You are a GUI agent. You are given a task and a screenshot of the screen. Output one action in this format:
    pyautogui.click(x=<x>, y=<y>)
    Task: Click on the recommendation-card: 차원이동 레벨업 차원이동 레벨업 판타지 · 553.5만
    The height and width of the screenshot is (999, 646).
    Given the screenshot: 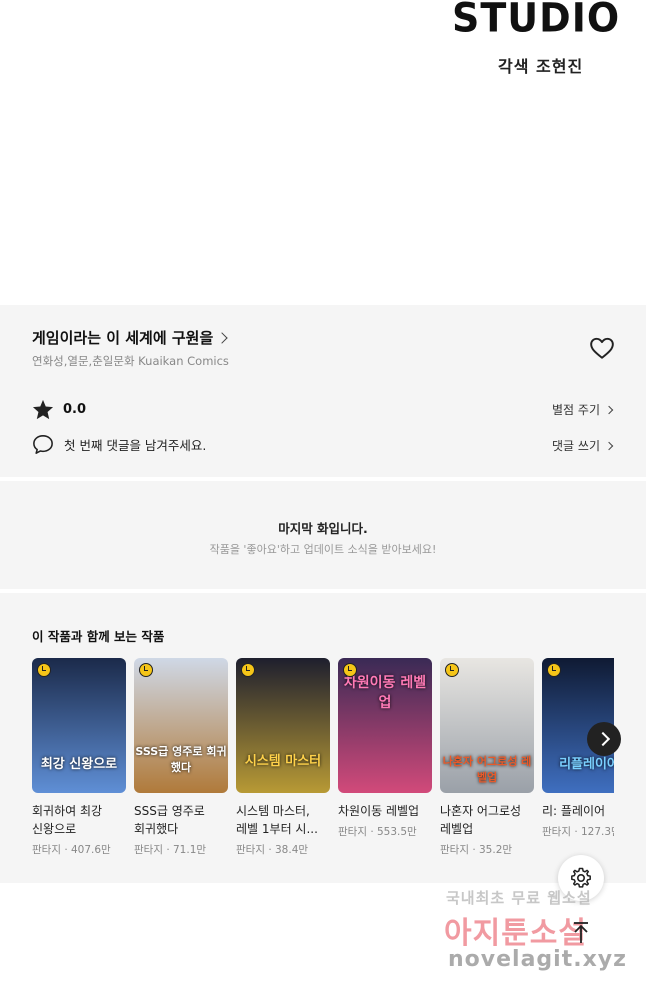 What is the action you would take?
    pyautogui.click(x=385, y=748)
    